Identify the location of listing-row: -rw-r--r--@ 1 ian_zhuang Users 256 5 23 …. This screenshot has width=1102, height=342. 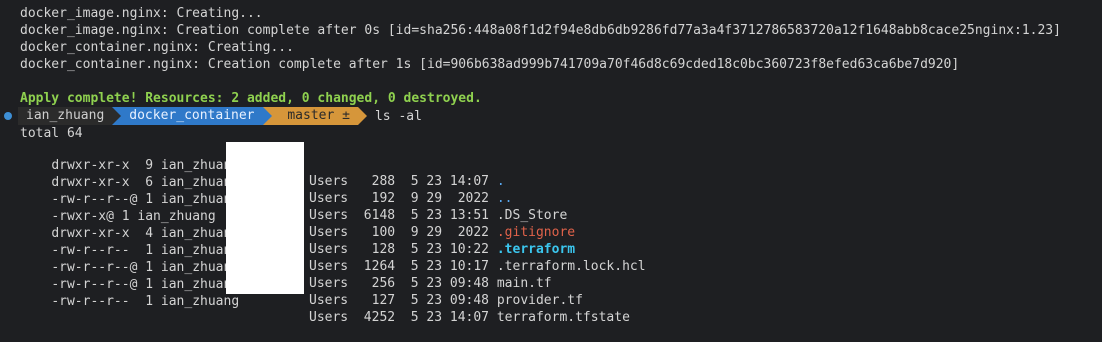
(285, 267).